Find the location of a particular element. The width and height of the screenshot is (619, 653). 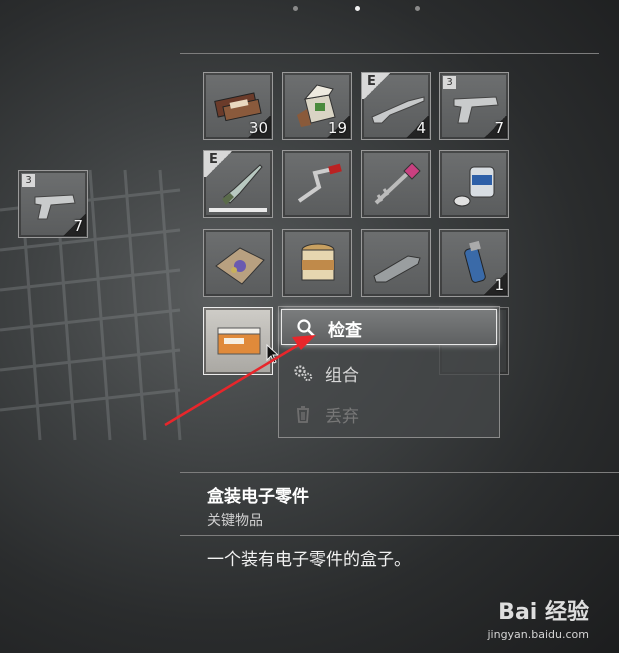

baidu-jingyan-watermark: Bai 经验 jingyan.baidu.com is located at coordinates (538, 617).